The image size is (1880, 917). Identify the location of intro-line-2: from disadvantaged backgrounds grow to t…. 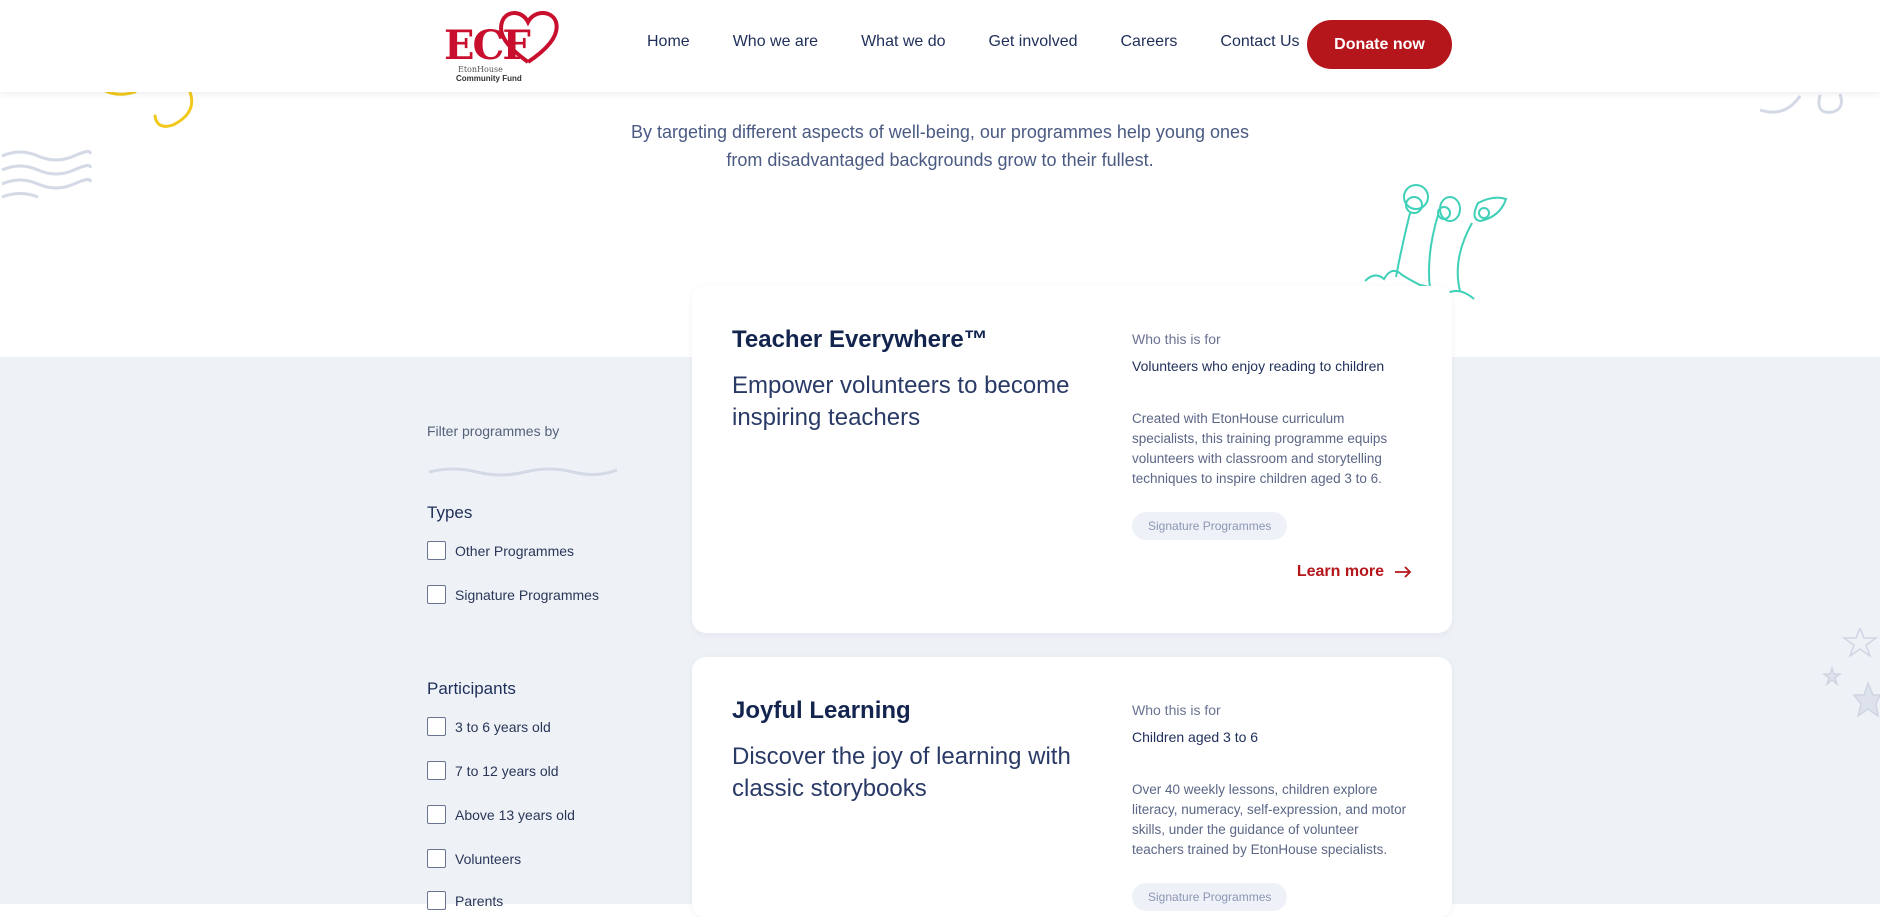
(940, 160).